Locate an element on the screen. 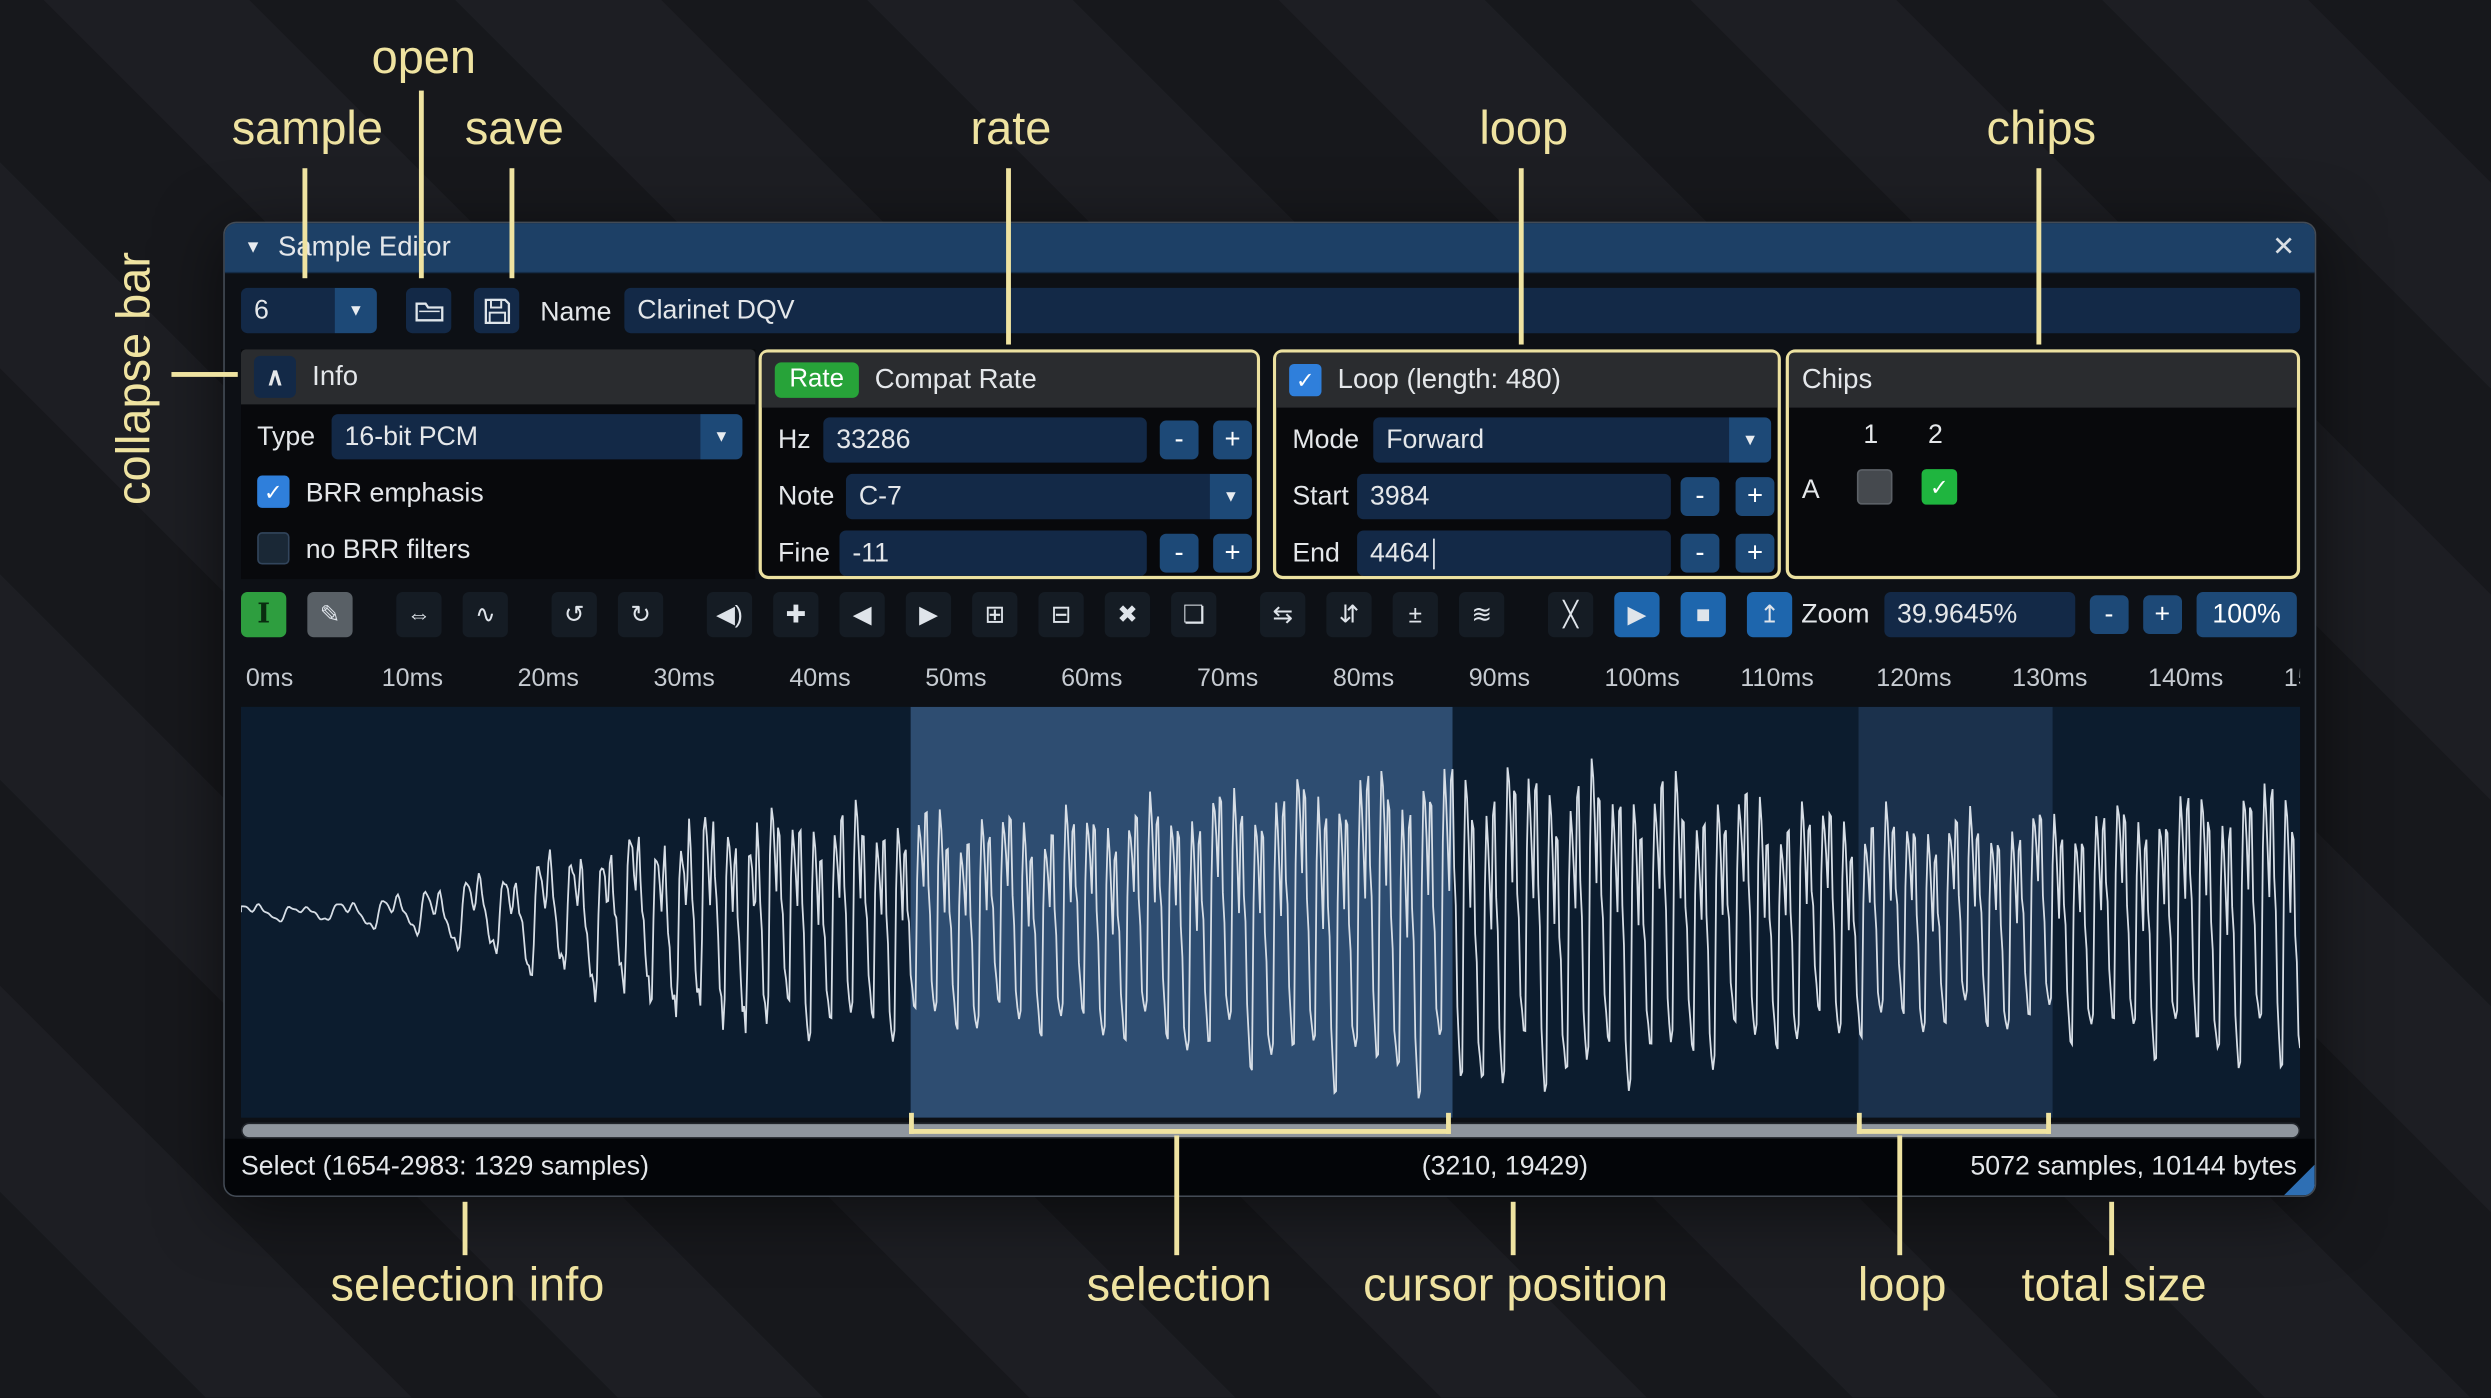 This screenshot has height=1398, width=2491. zoom-in-button: + is located at coordinates (2162, 615).